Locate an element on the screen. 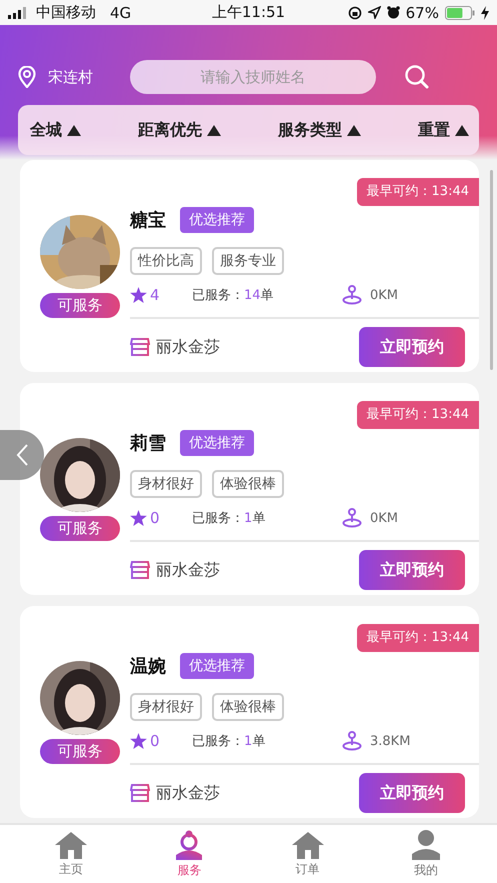 The width and height of the screenshot is (497, 883). person-icon is located at coordinates (189, 845).